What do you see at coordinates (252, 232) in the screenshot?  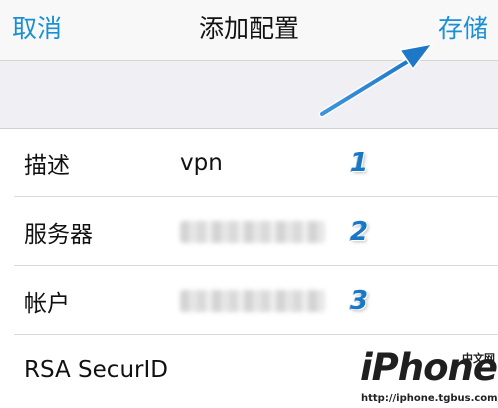 I see `server-field-blurred` at bounding box center [252, 232].